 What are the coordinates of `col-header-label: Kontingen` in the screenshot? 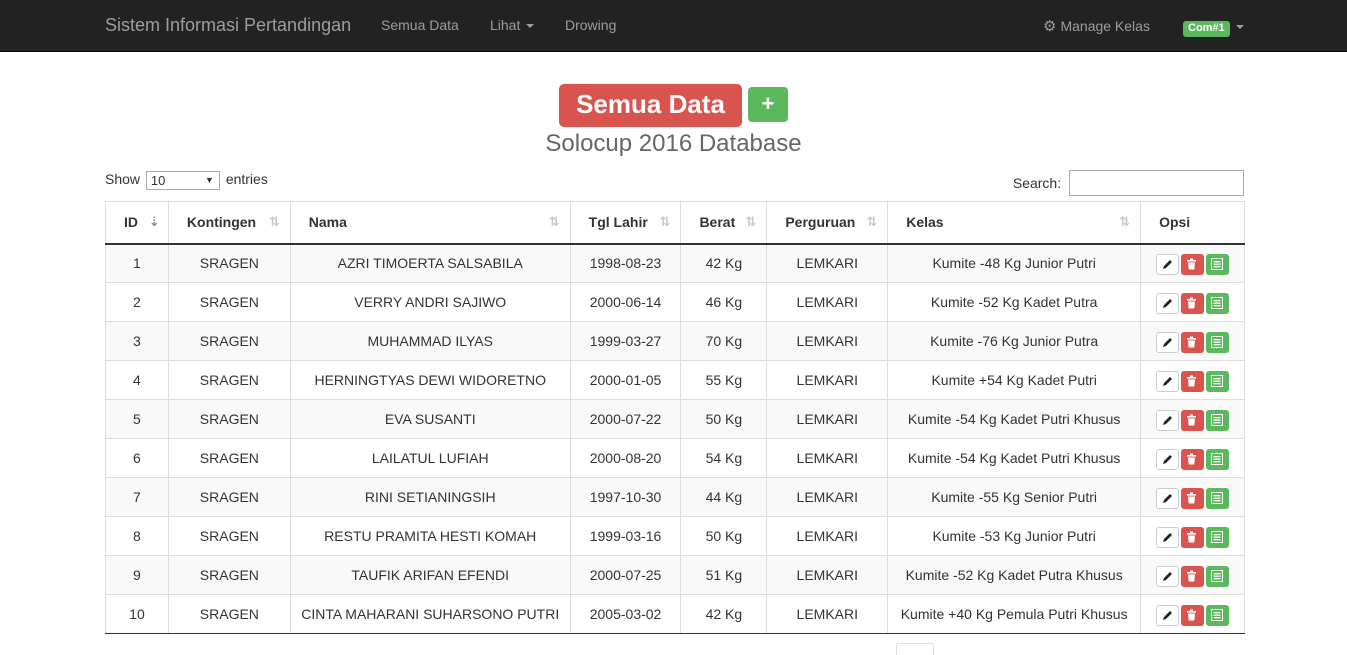 It's located at (221, 222).